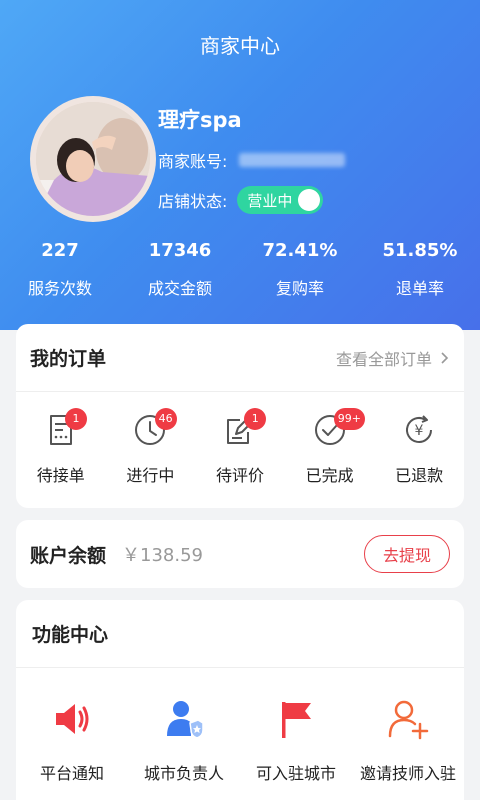  I want to click on func-label: 可入驻城市, so click(295, 773).